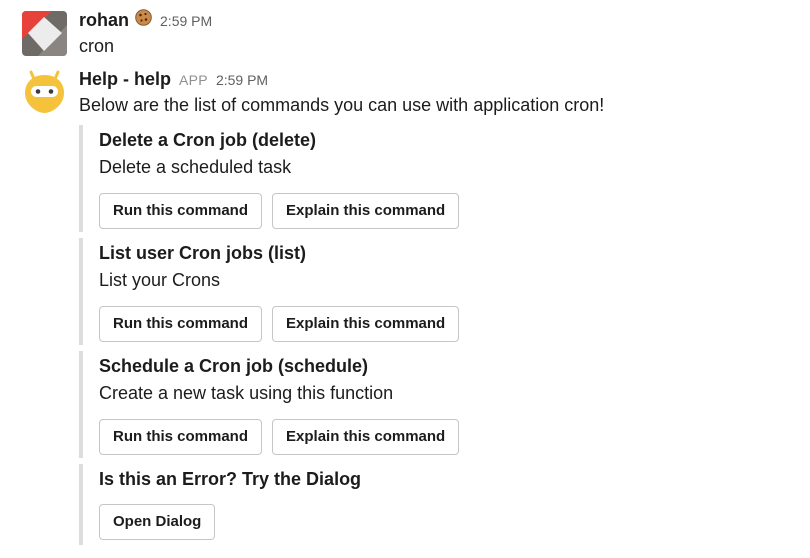 This screenshot has height=558, width=810. I want to click on message-body: rohan 2:59 PM cron, so click(439, 33).